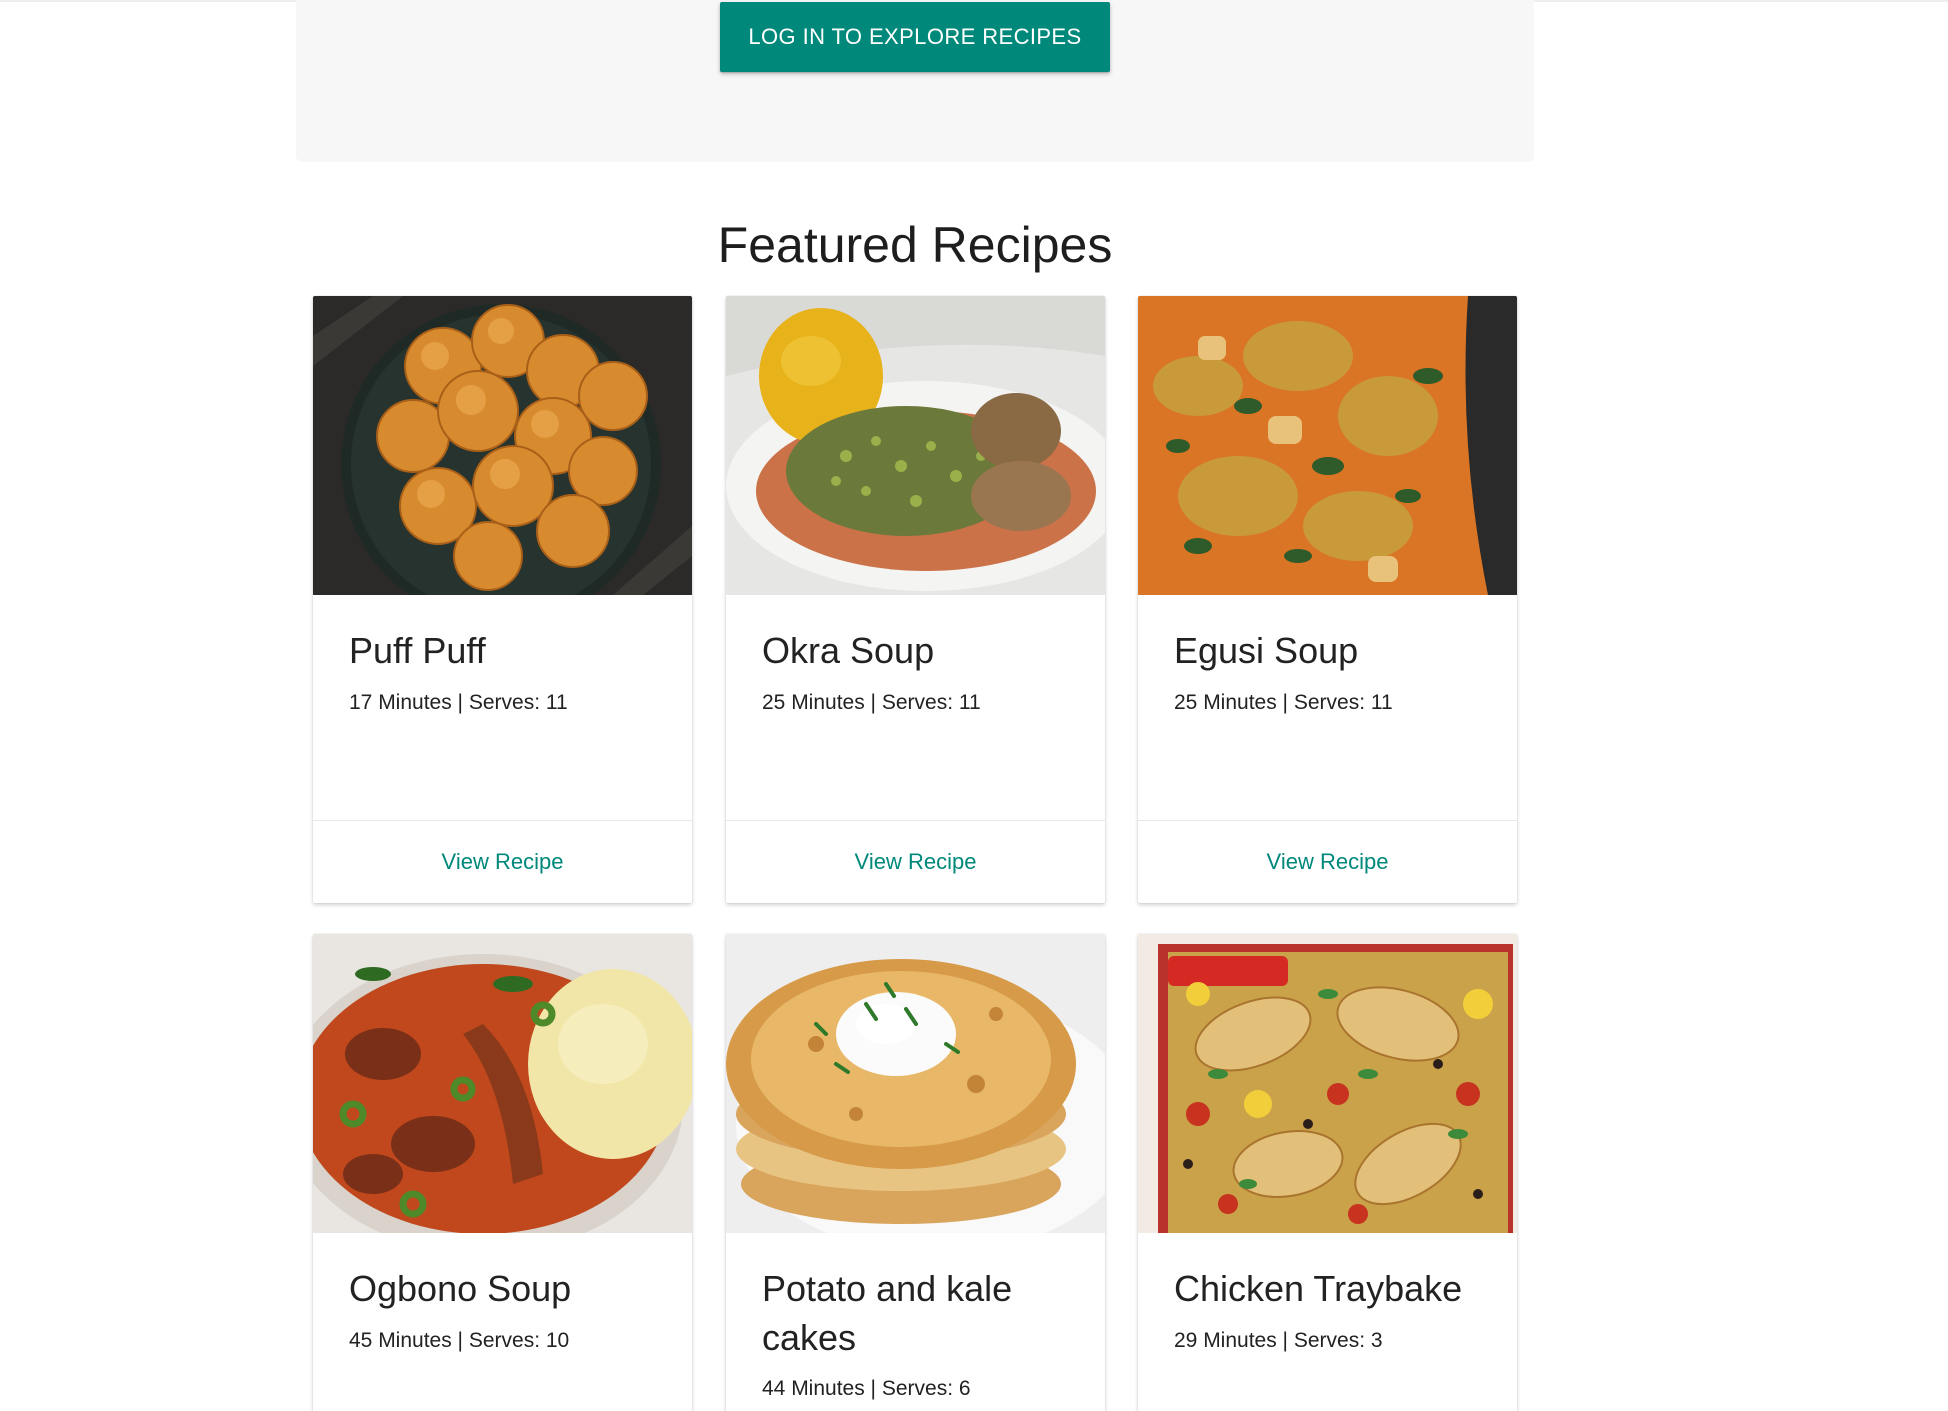 This screenshot has width=1948, height=1411. Describe the element at coordinates (915, 1083) in the screenshot. I see `recipe-image-potato-and-kale-cakes` at that location.